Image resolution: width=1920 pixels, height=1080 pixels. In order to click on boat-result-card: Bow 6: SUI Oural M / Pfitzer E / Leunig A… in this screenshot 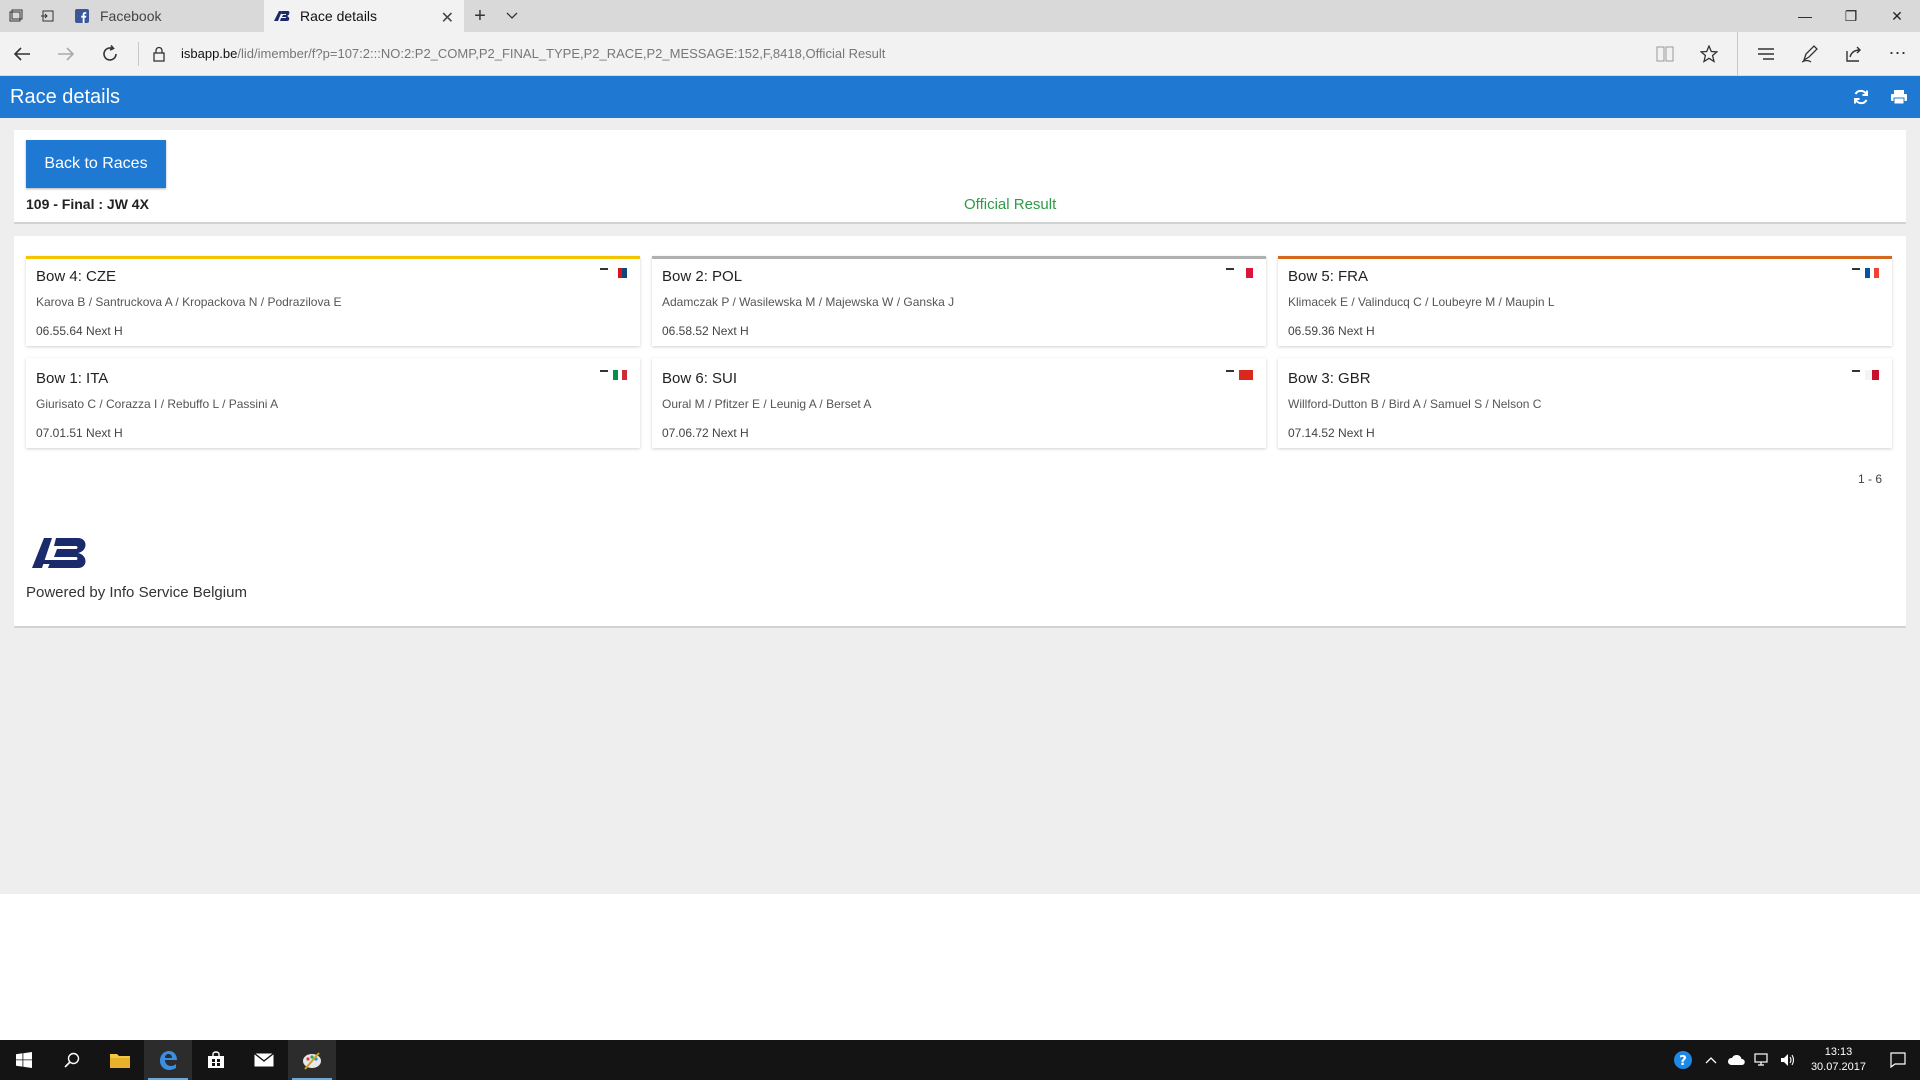, I will do `click(959, 403)`.